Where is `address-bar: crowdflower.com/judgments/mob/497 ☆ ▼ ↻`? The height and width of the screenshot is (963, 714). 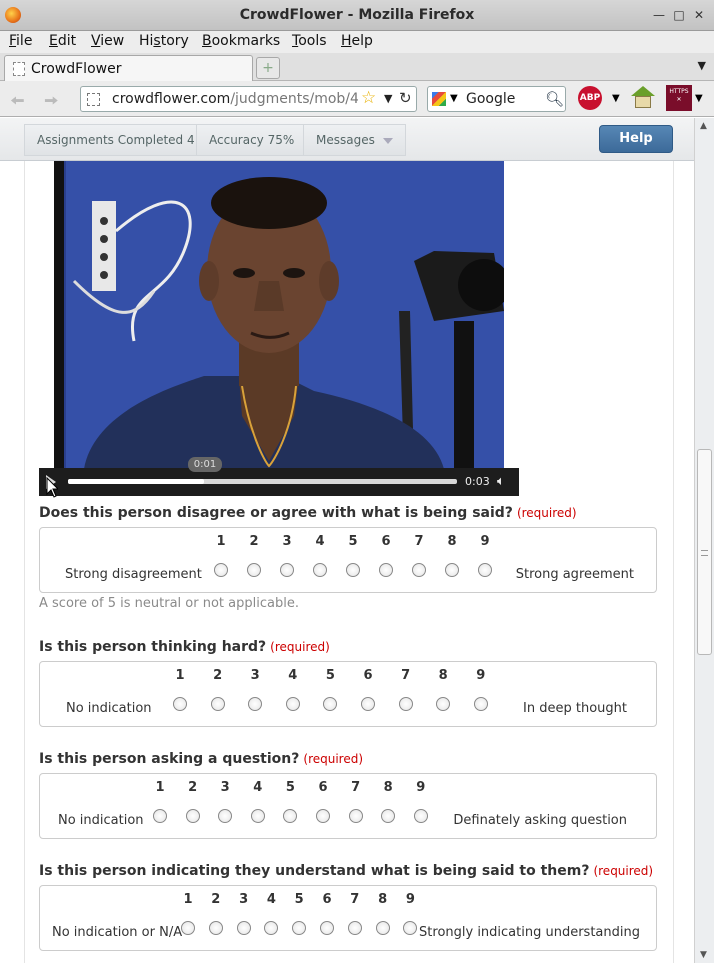
address-bar: crowdflower.com/judgments/mob/497 ☆ ▼ ↻ is located at coordinates (248, 99).